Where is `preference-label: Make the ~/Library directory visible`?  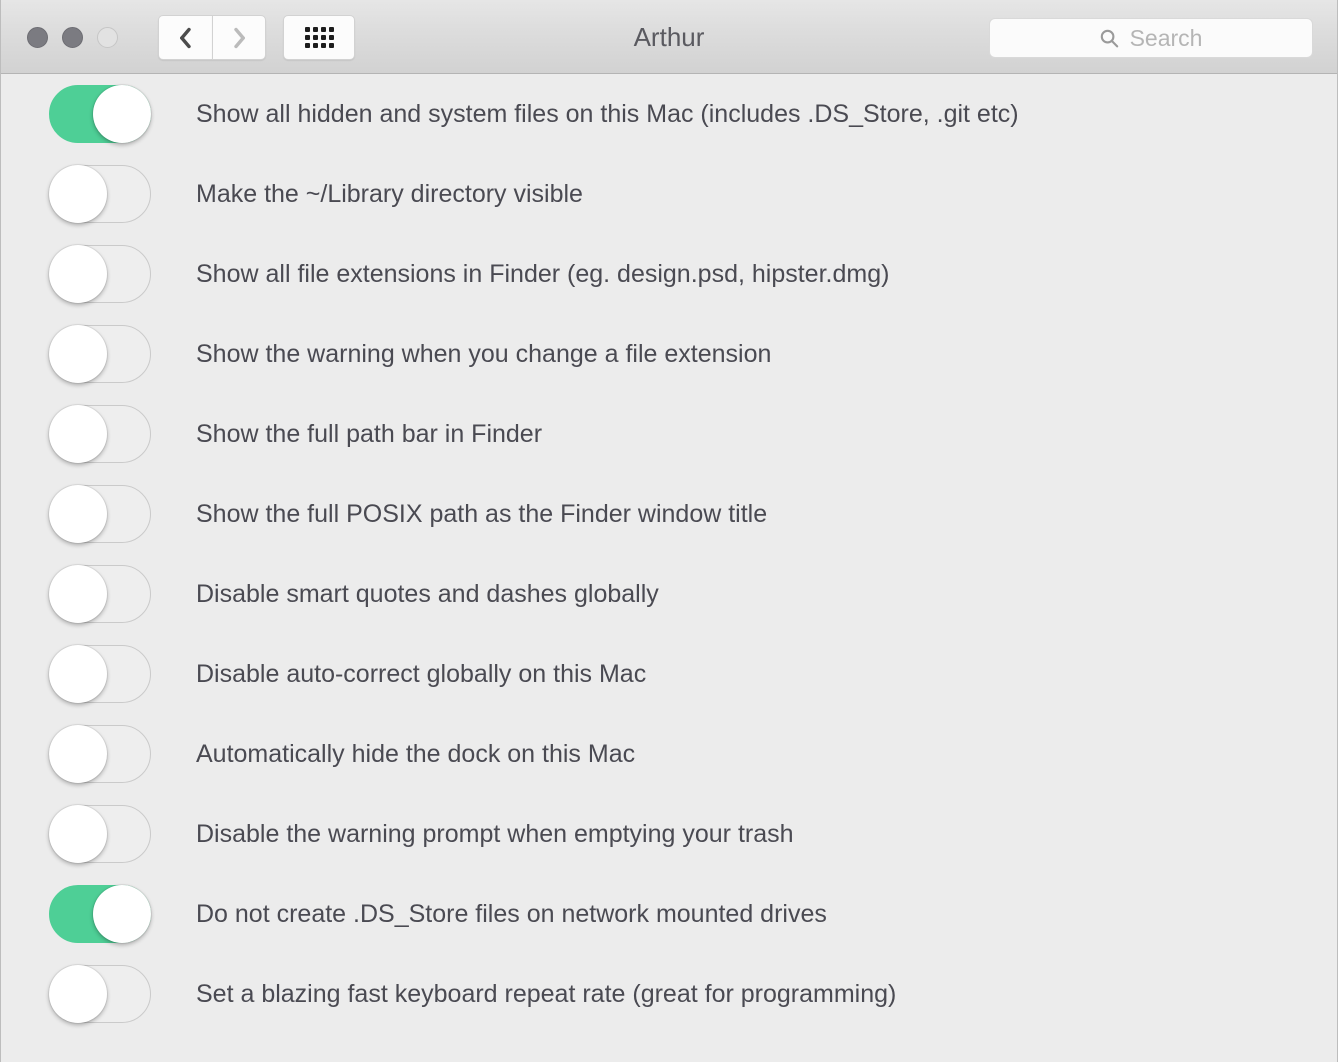 preference-label: Make the ~/Library directory visible is located at coordinates (389, 193).